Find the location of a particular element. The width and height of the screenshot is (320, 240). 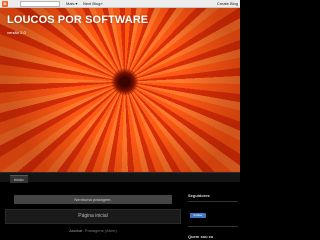

subscribe-line: Assinar: Postagens (Atom) is located at coordinates (93, 230).